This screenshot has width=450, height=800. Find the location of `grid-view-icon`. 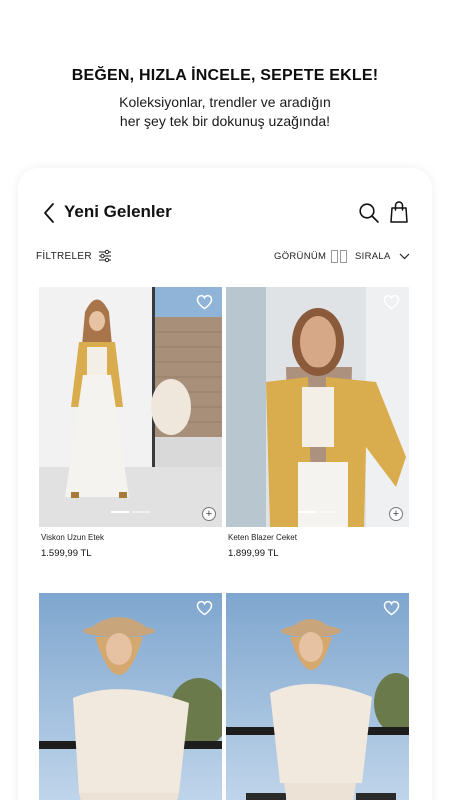

grid-view-icon is located at coordinates (339, 256).